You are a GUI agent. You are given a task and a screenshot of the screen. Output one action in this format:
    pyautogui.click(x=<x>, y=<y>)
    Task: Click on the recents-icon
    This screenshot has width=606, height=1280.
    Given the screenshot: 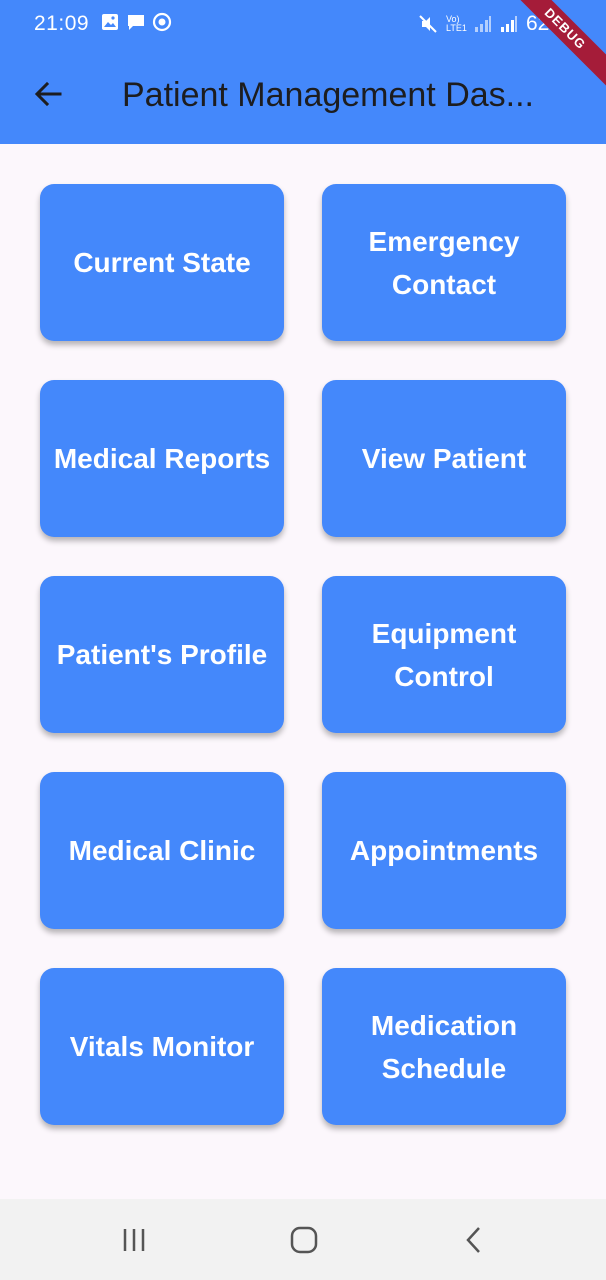 What is the action you would take?
    pyautogui.click(x=134, y=1240)
    